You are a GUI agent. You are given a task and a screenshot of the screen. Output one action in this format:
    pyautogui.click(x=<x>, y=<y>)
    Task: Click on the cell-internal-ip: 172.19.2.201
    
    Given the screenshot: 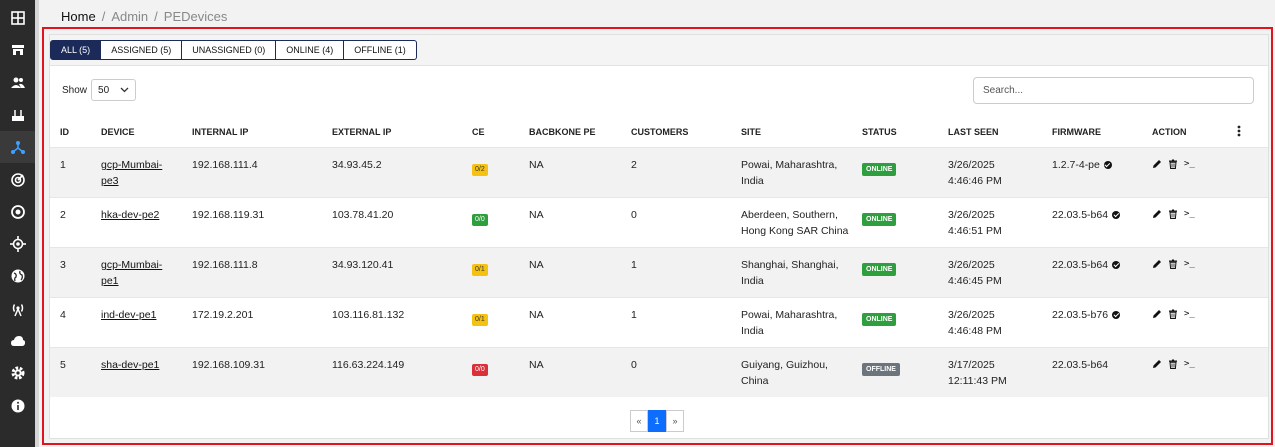 What is the action you would take?
    pyautogui.click(x=223, y=315)
    